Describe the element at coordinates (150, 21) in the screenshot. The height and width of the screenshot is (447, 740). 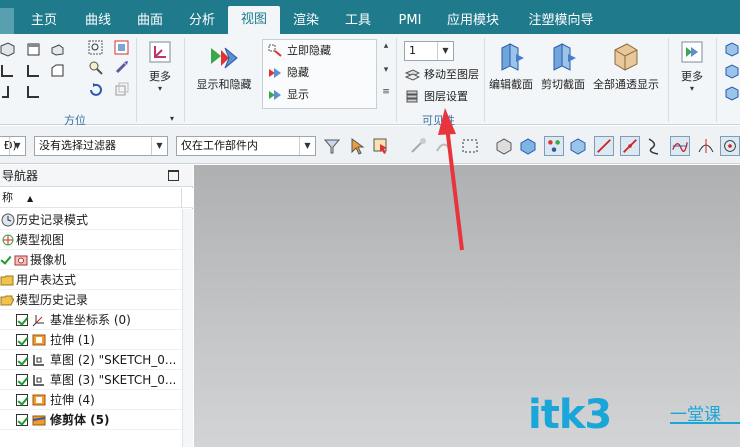
I see `tab-surface: 曲面` at that location.